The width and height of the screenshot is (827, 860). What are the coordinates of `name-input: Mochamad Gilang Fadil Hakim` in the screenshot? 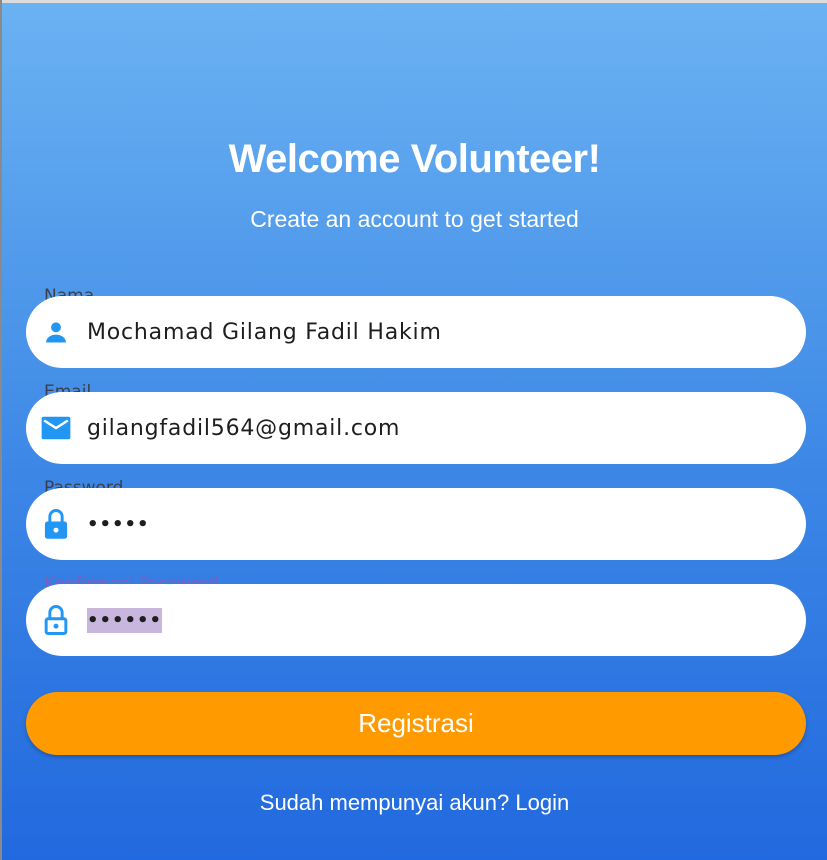 It's located at (264, 332).